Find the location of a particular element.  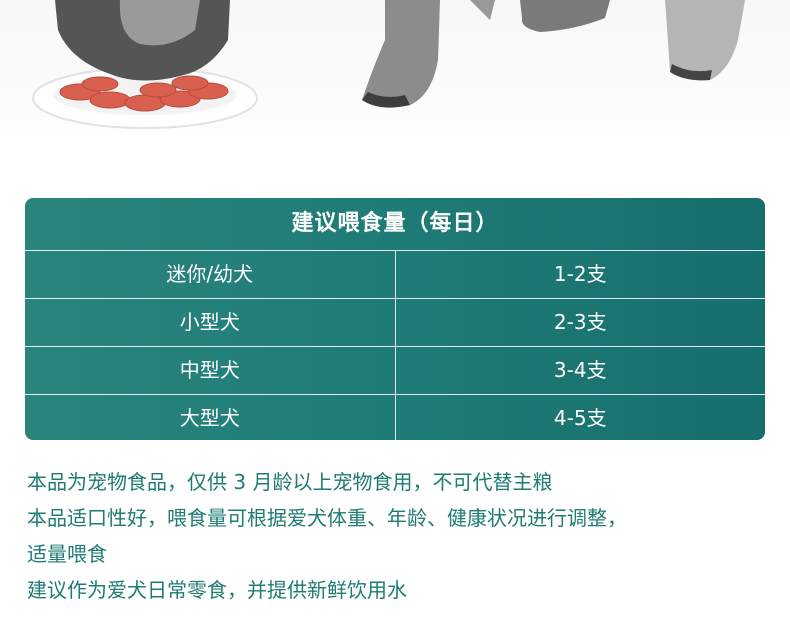

note-line: 建议作为爱犬日常零食，并提供新鲜饮用水 is located at coordinates (217, 590).